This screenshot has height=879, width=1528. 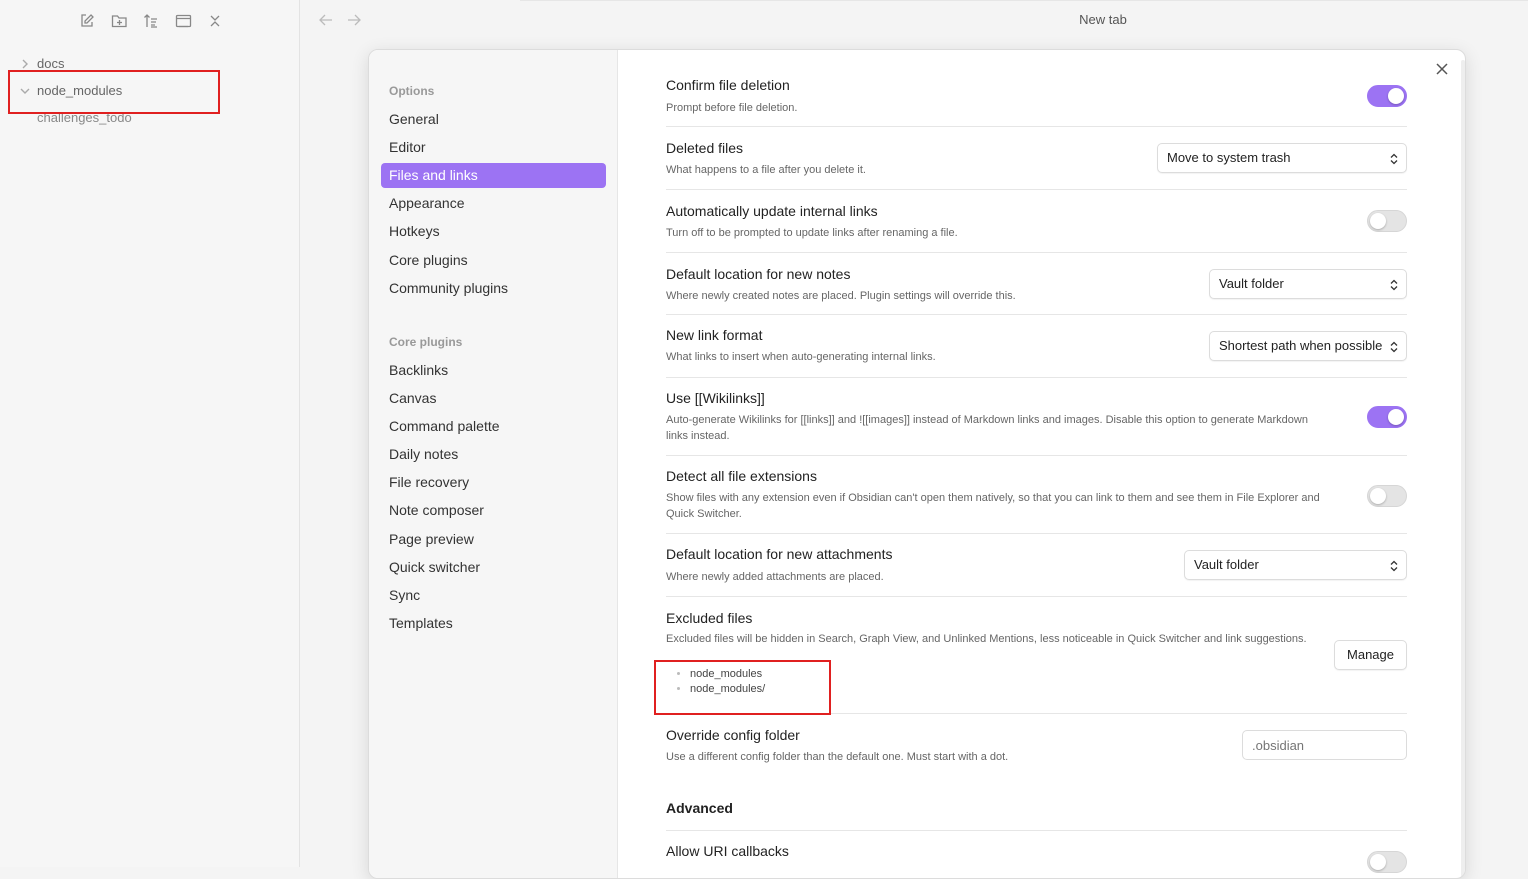 What do you see at coordinates (741, 476) in the screenshot?
I see `setting-name: Detect all file extensions` at bounding box center [741, 476].